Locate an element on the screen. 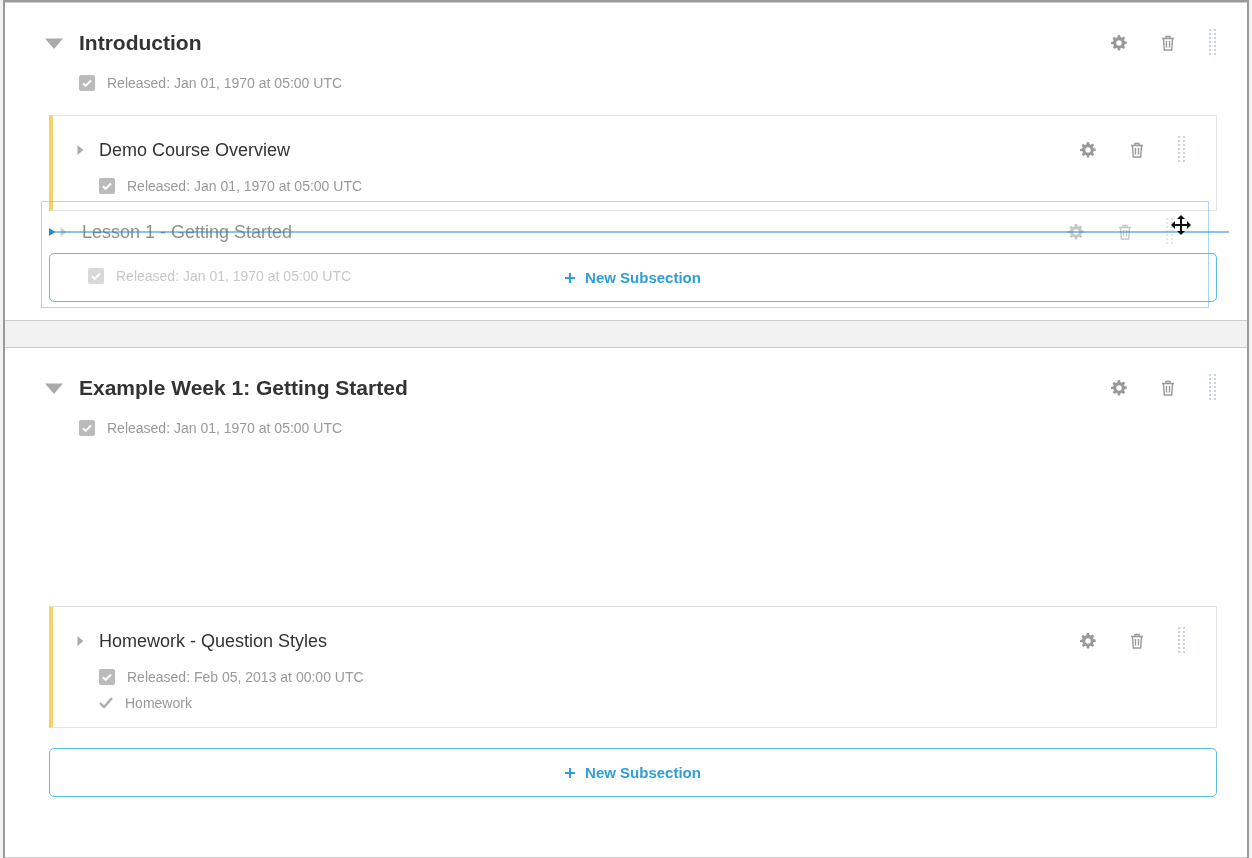 The width and height of the screenshot is (1252, 858). subsection-title: Demo Course Overview is located at coordinates (589, 150).